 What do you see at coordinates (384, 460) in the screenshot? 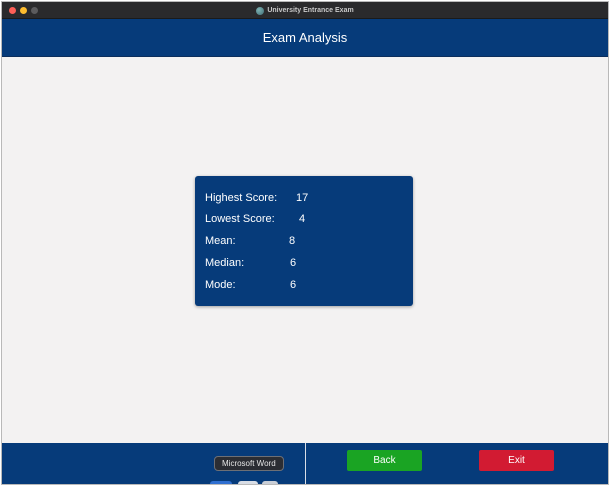
I see `back-button: Back` at bounding box center [384, 460].